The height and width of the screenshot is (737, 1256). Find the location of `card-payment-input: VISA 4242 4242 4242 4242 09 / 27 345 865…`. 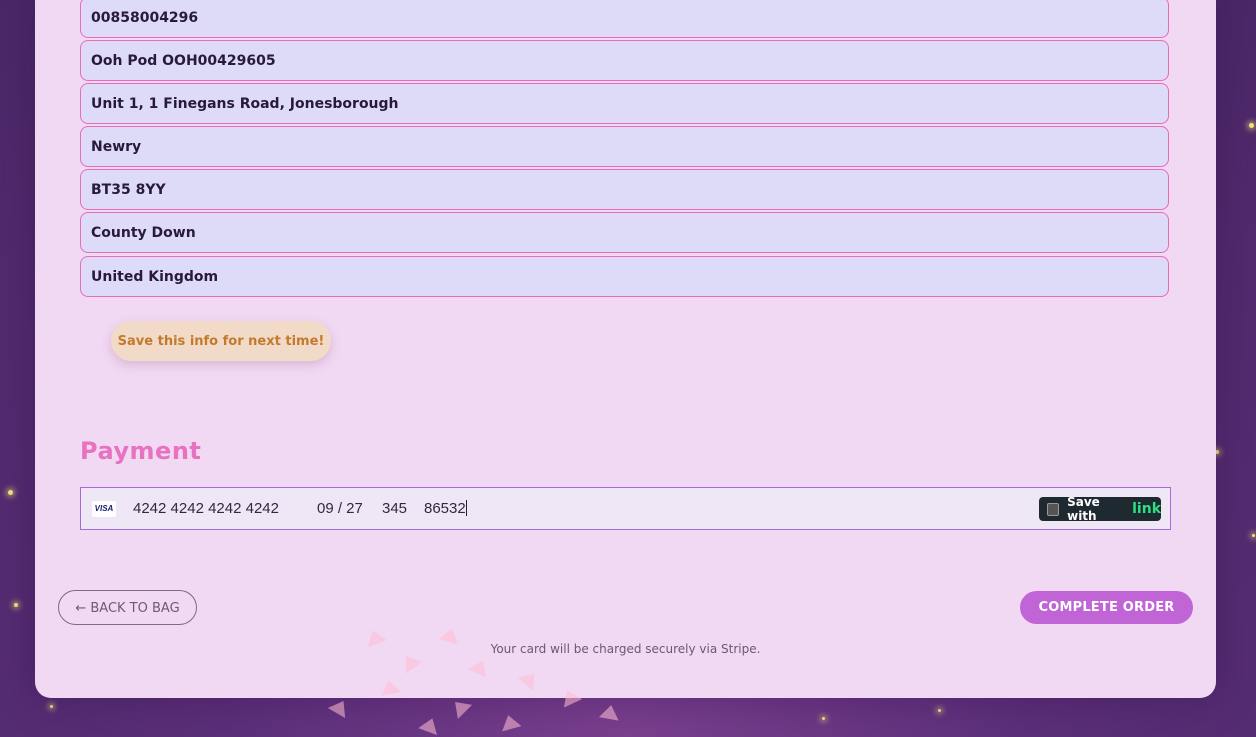

card-payment-input: VISA 4242 4242 4242 4242 09 / 27 345 865… is located at coordinates (625, 508).